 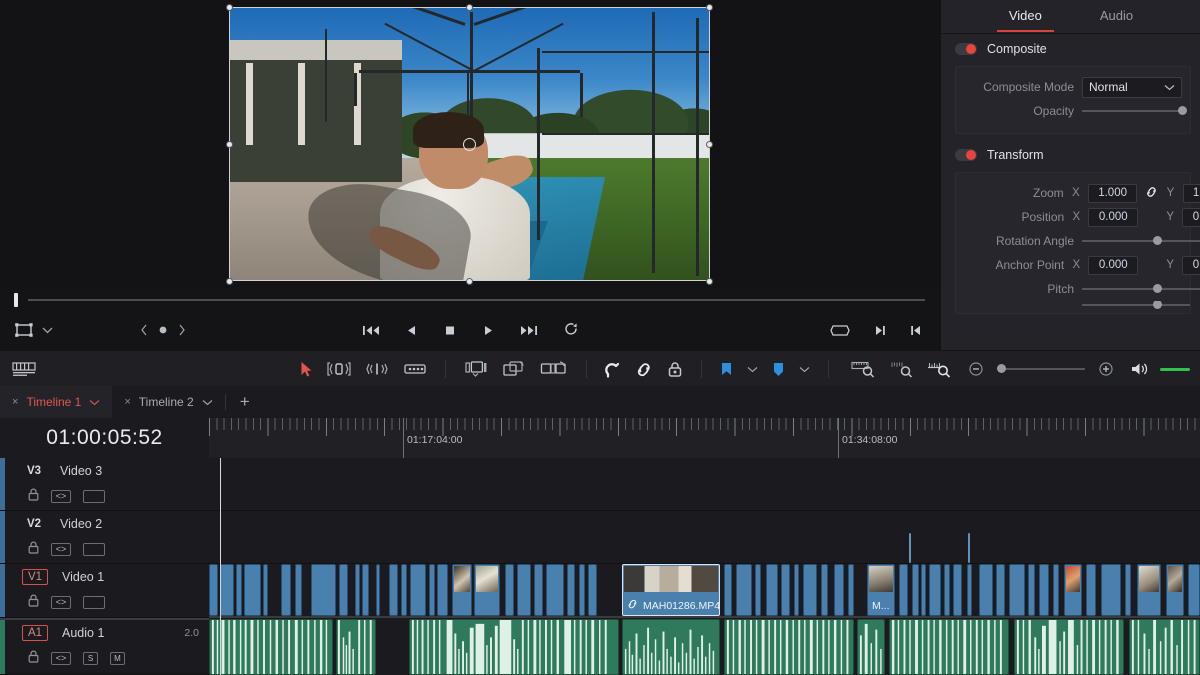 What do you see at coordinates (704, 438) in the screenshot?
I see `timeline-ruler: 01:17:04:00 01:34:08:00` at bounding box center [704, 438].